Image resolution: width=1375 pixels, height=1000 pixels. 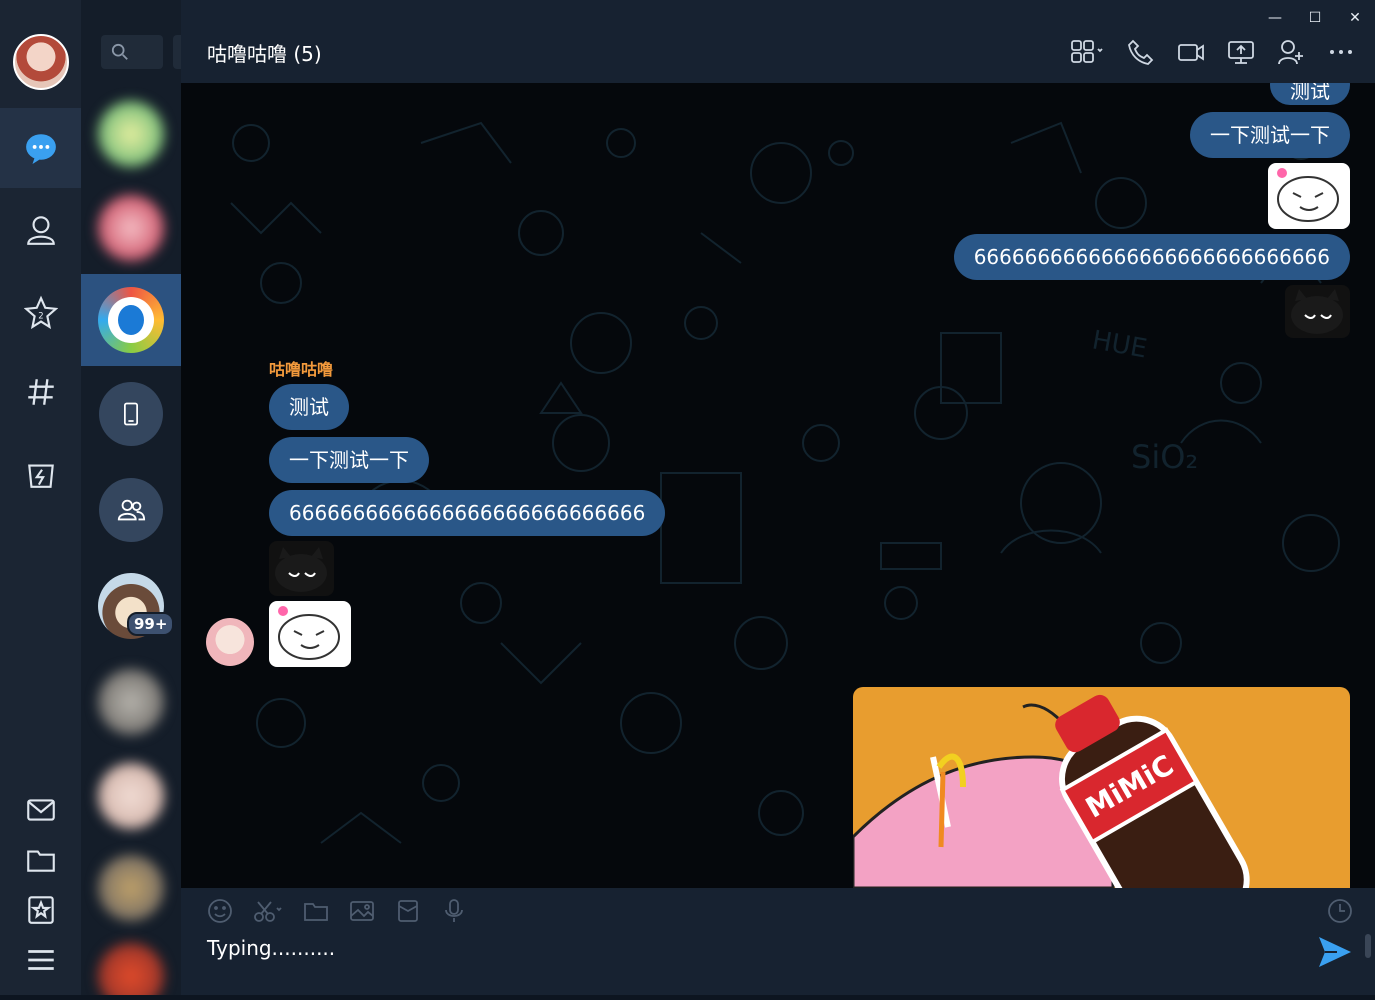 I want to click on apps-grid-icon, so click(x=1087, y=52).